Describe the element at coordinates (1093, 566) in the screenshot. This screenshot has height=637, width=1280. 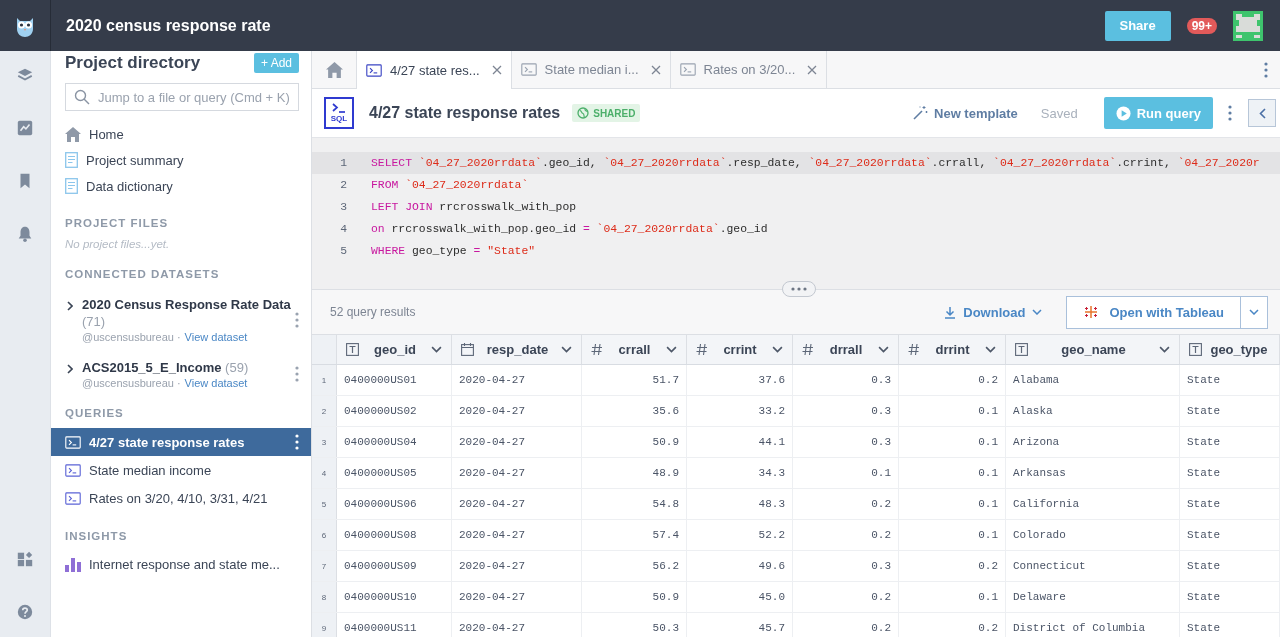
I see `table-cell: Connecticut` at that location.